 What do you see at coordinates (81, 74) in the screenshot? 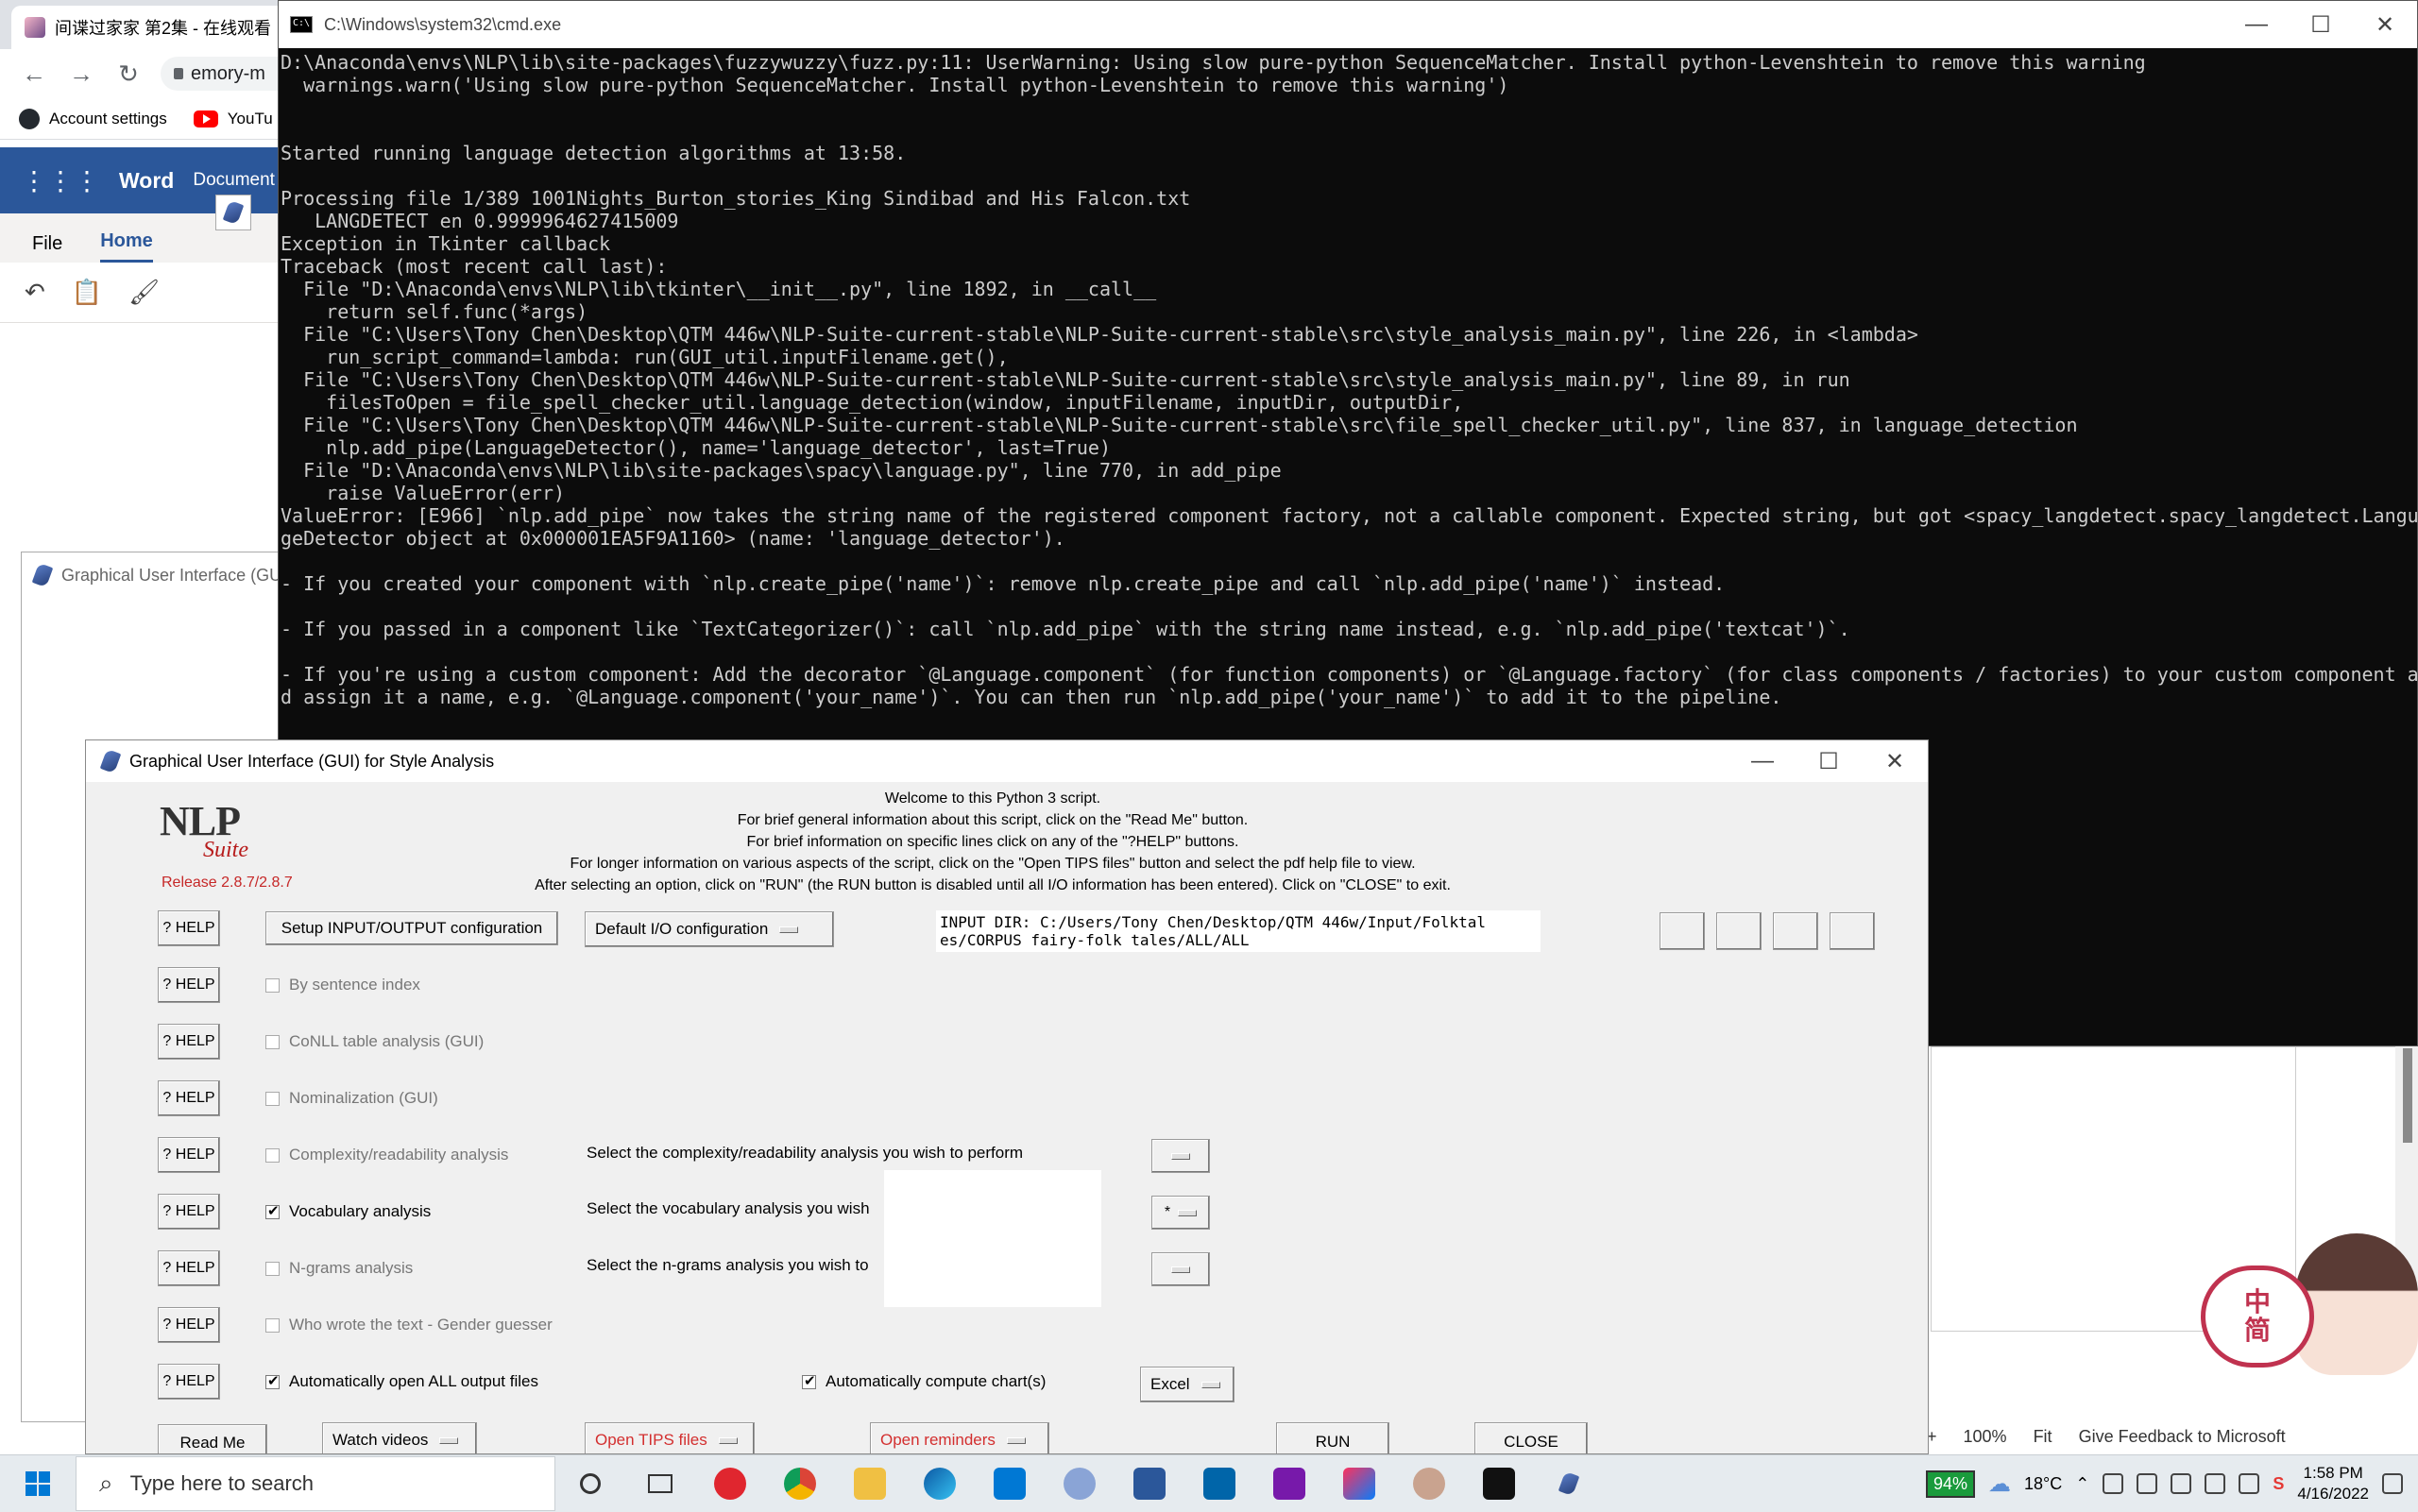
I see `forward-arrow-icon: →` at bounding box center [81, 74].